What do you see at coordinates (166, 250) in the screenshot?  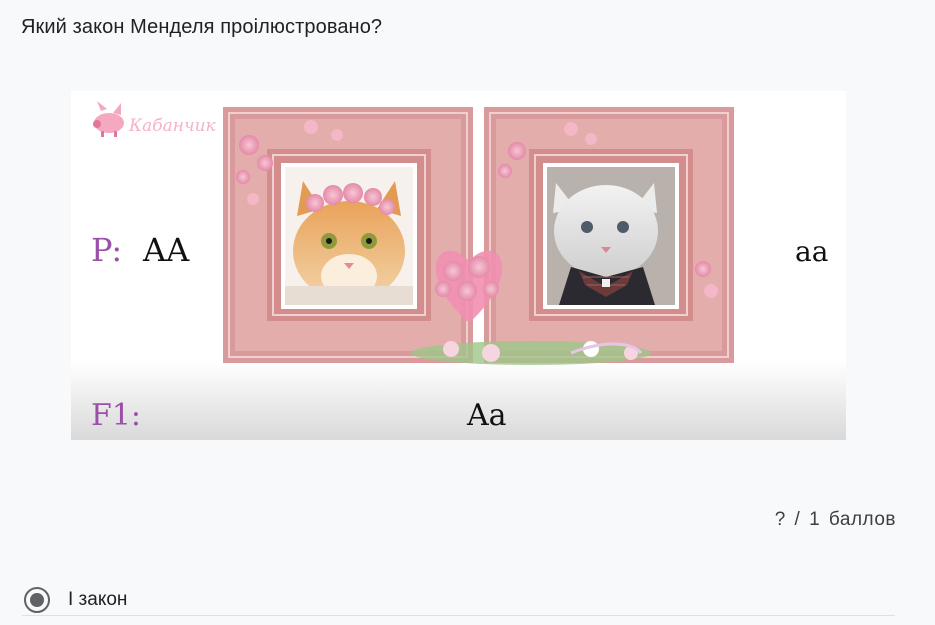 I see `parent-left-genotype: AA` at bounding box center [166, 250].